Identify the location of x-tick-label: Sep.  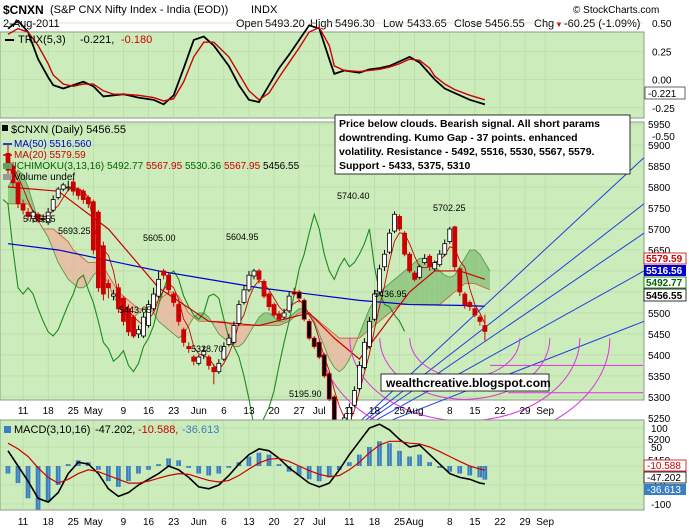
(545, 522).